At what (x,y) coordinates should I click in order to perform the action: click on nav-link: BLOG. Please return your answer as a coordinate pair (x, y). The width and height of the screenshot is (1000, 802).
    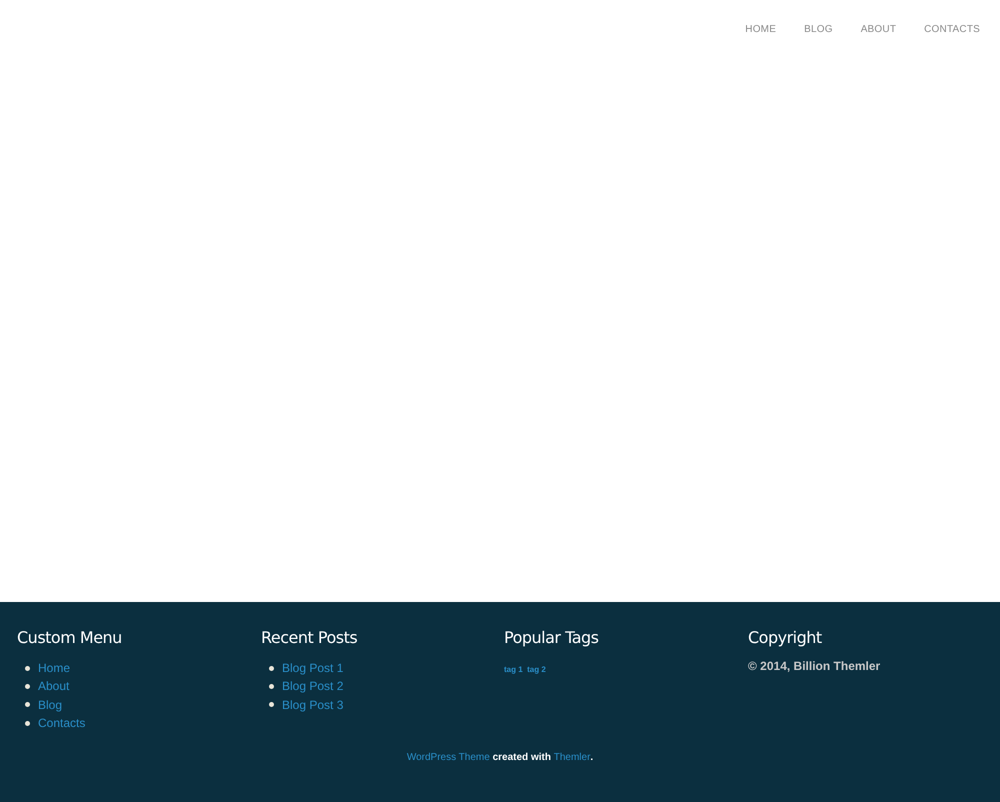
    Looking at the image, I should click on (818, 29).